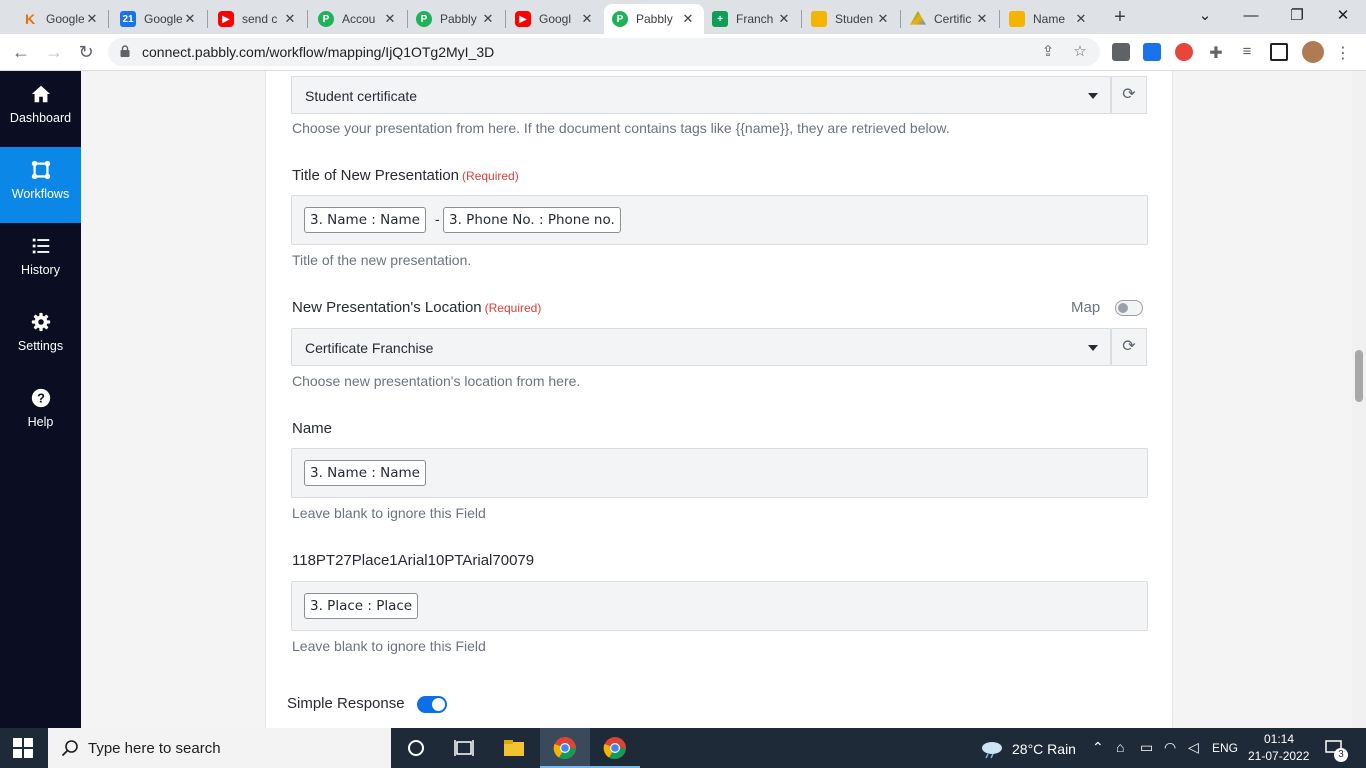  What do you see at coordinates (719, 606) in the screenshot?
I see `place-mapping-field: 3. Place : Place` at bounding box center [719, 606].